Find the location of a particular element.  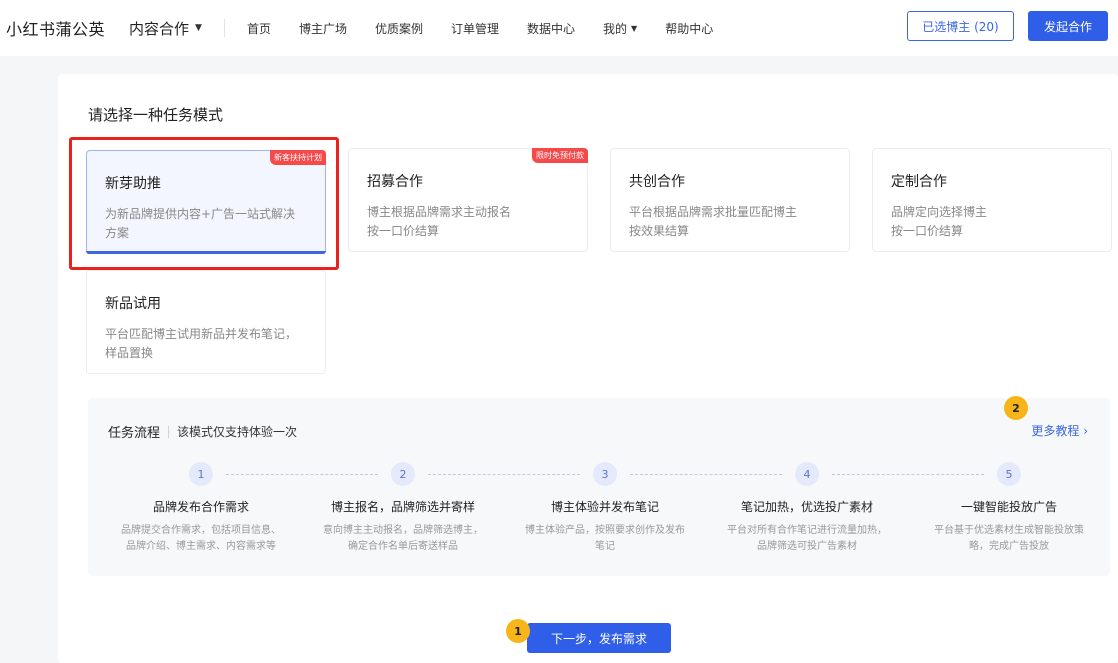

card-desc: 博主根据品牌需求主动报名 按一口价结算 is located at coordinates (468, 222).